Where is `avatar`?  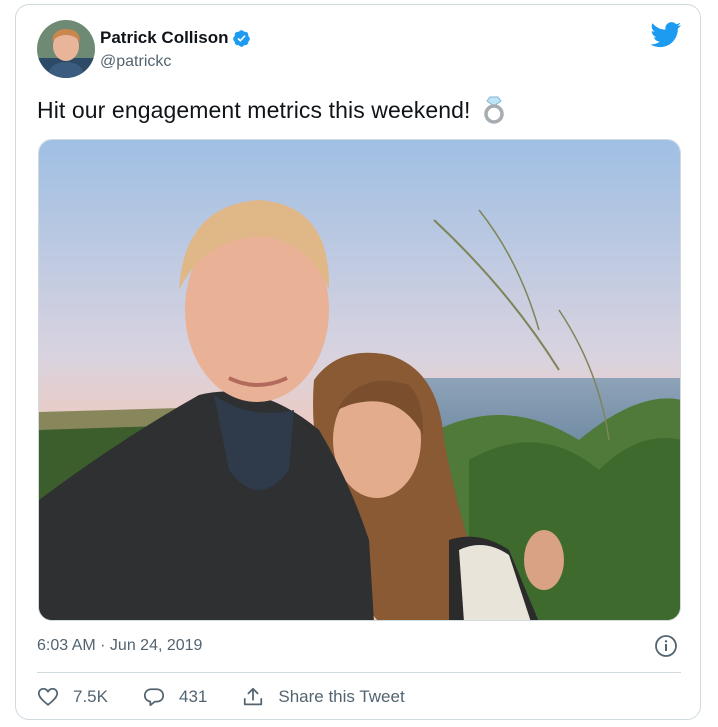 avatar is located at coordinates (66, 49).